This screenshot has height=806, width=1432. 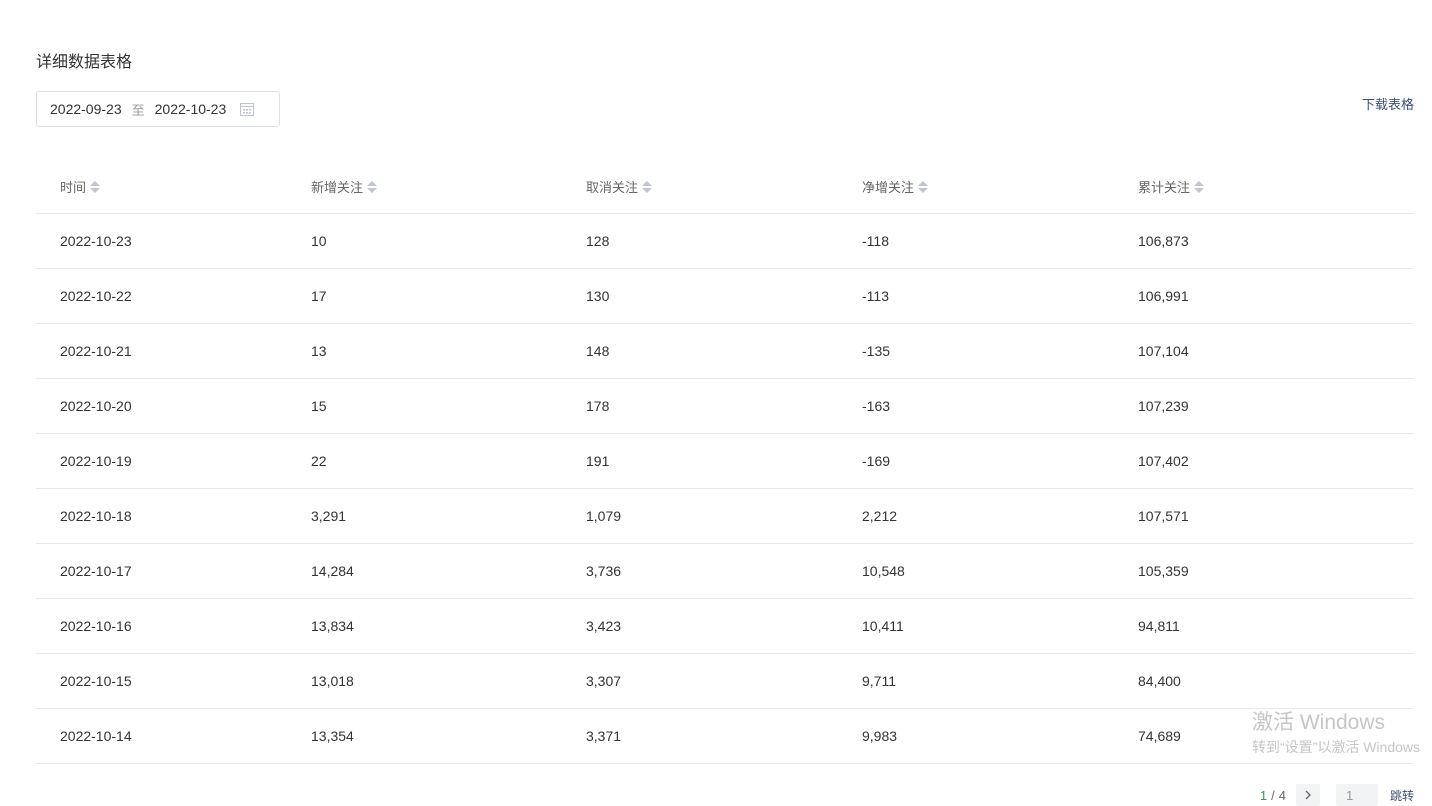 What do you see at coordinates (1000, 406) in the screenshot?
I see `table-cell-net-follows: -163` at bounding box center [1000, 406].